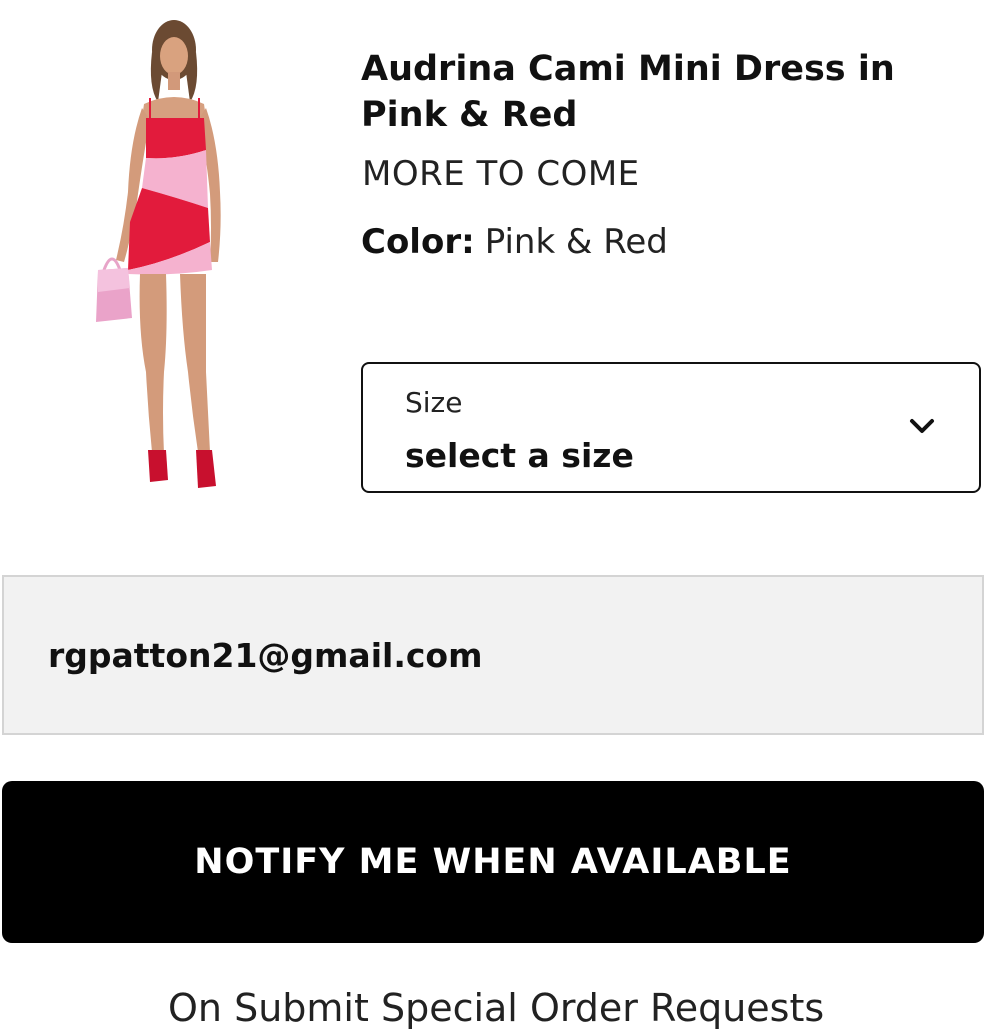 This screenshot has width=1000, height=1030. Describe the element at coordinates (519, 455) in the screenshot. I see `size-select-value: select a size` at that location.